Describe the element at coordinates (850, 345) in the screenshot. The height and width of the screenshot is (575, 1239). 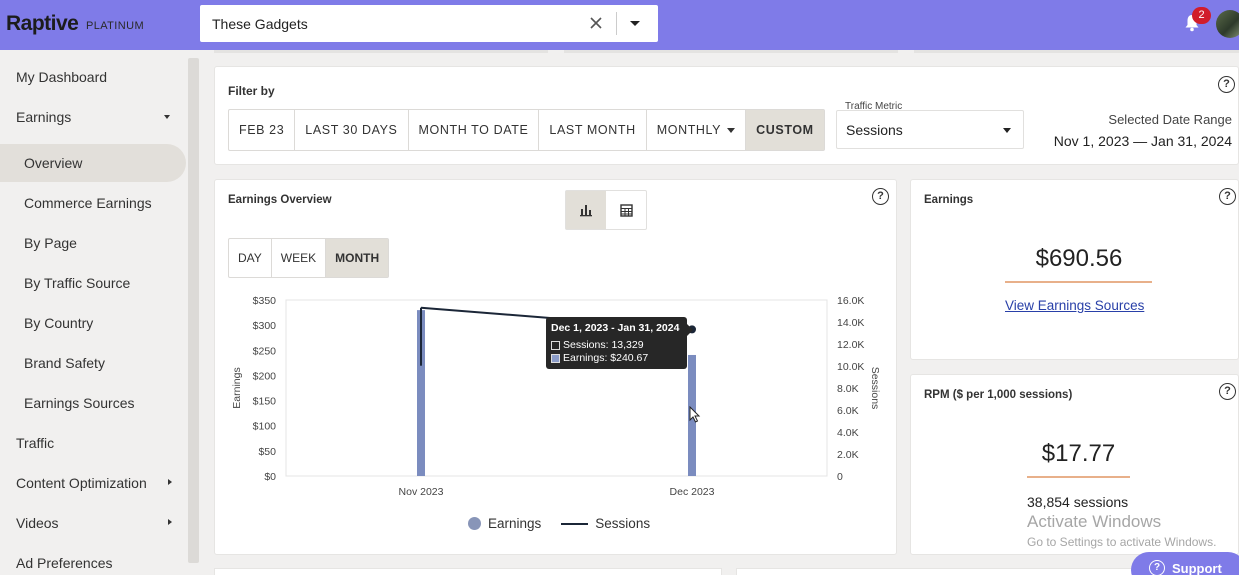
I see `y2-tick-label: 12.0K` at that location.